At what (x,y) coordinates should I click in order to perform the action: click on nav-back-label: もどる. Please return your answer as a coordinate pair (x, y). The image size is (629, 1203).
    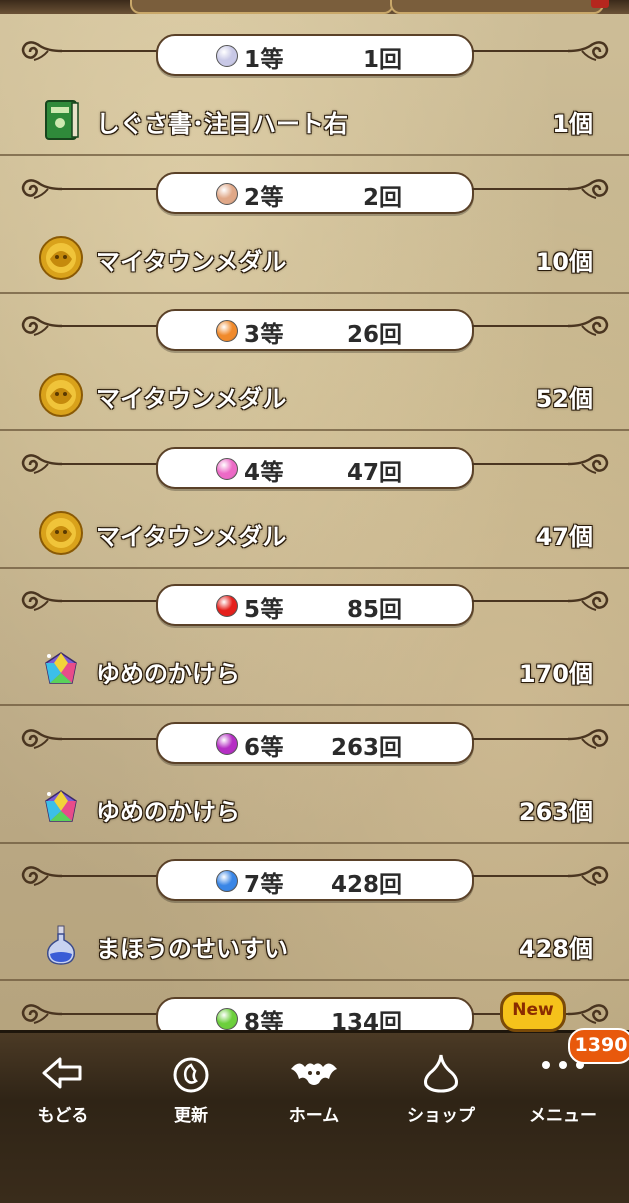
    Looking at the image, I should click on (63, 1116).